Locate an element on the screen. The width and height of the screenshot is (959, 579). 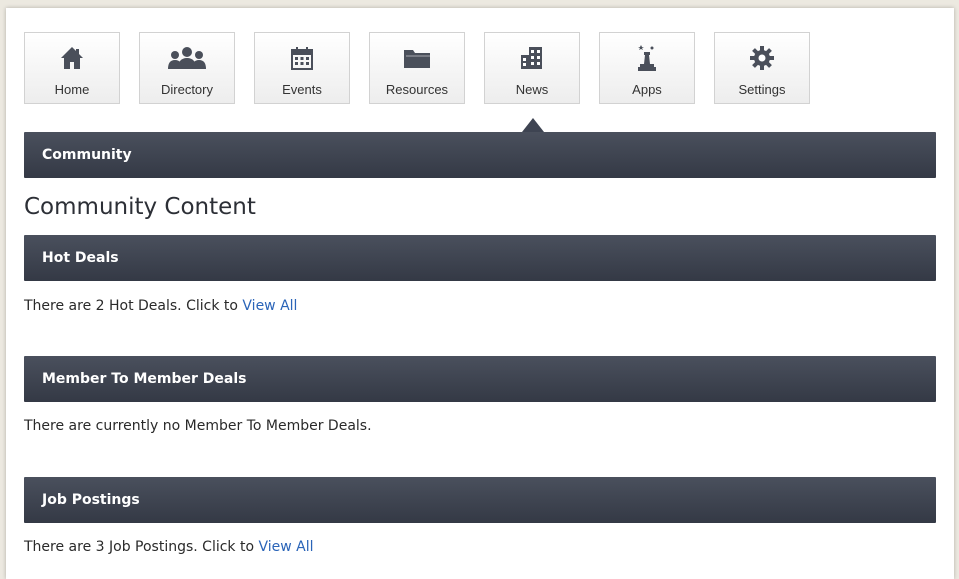
community-bar-title: Community is located at coordinates (87, 155).